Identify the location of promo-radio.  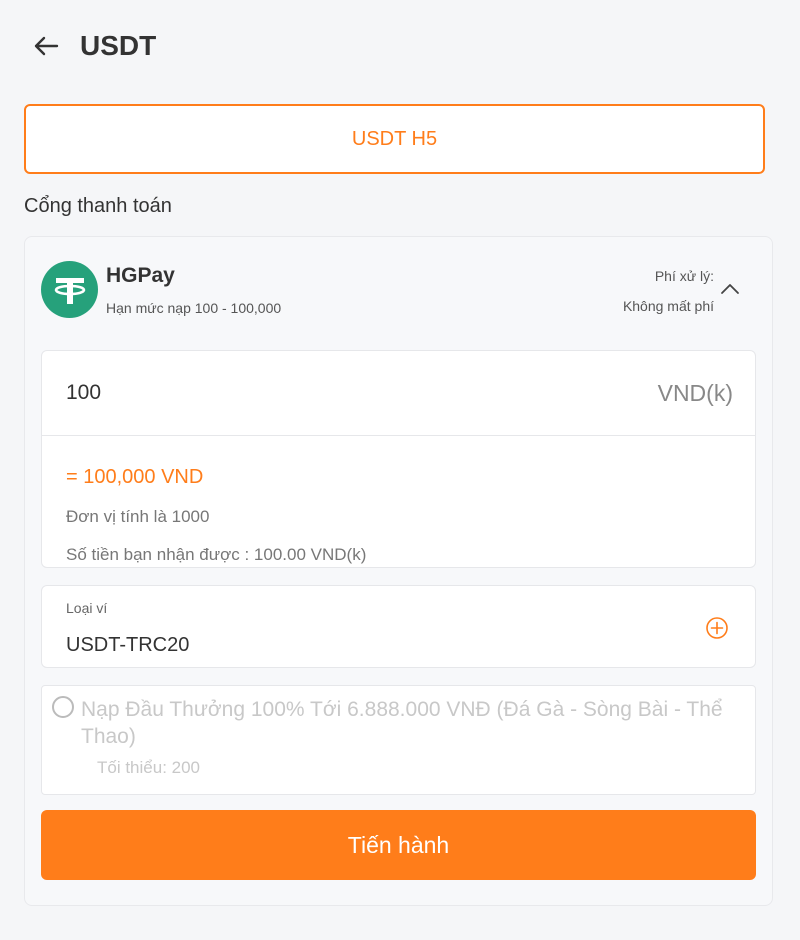
(63, 707).